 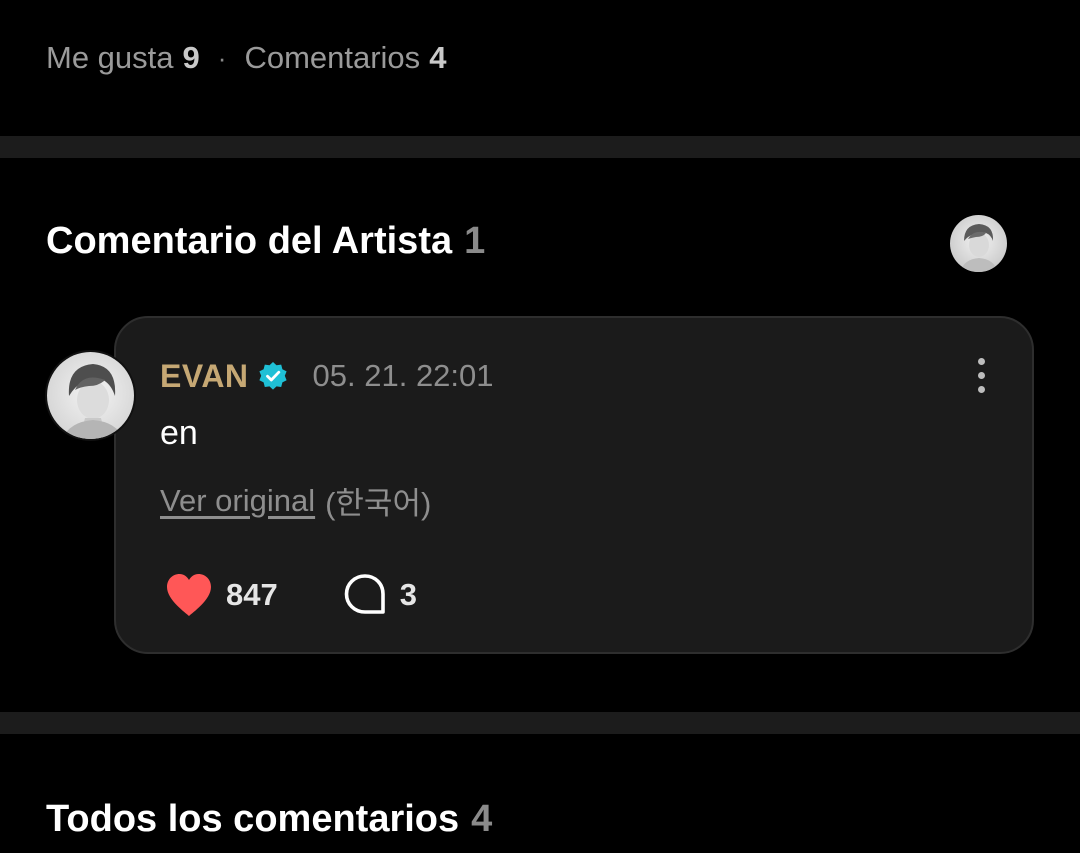 I want to click on artist-comment-count: 1, so click(x=475, y=241).